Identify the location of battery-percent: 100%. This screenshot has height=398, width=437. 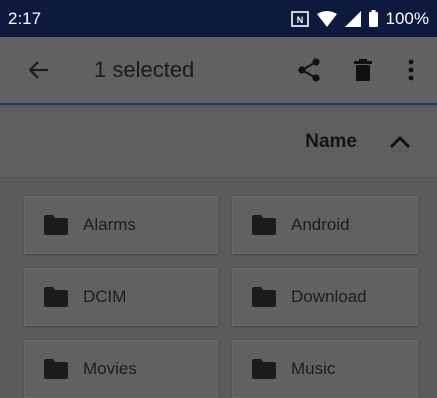
(407, 18).